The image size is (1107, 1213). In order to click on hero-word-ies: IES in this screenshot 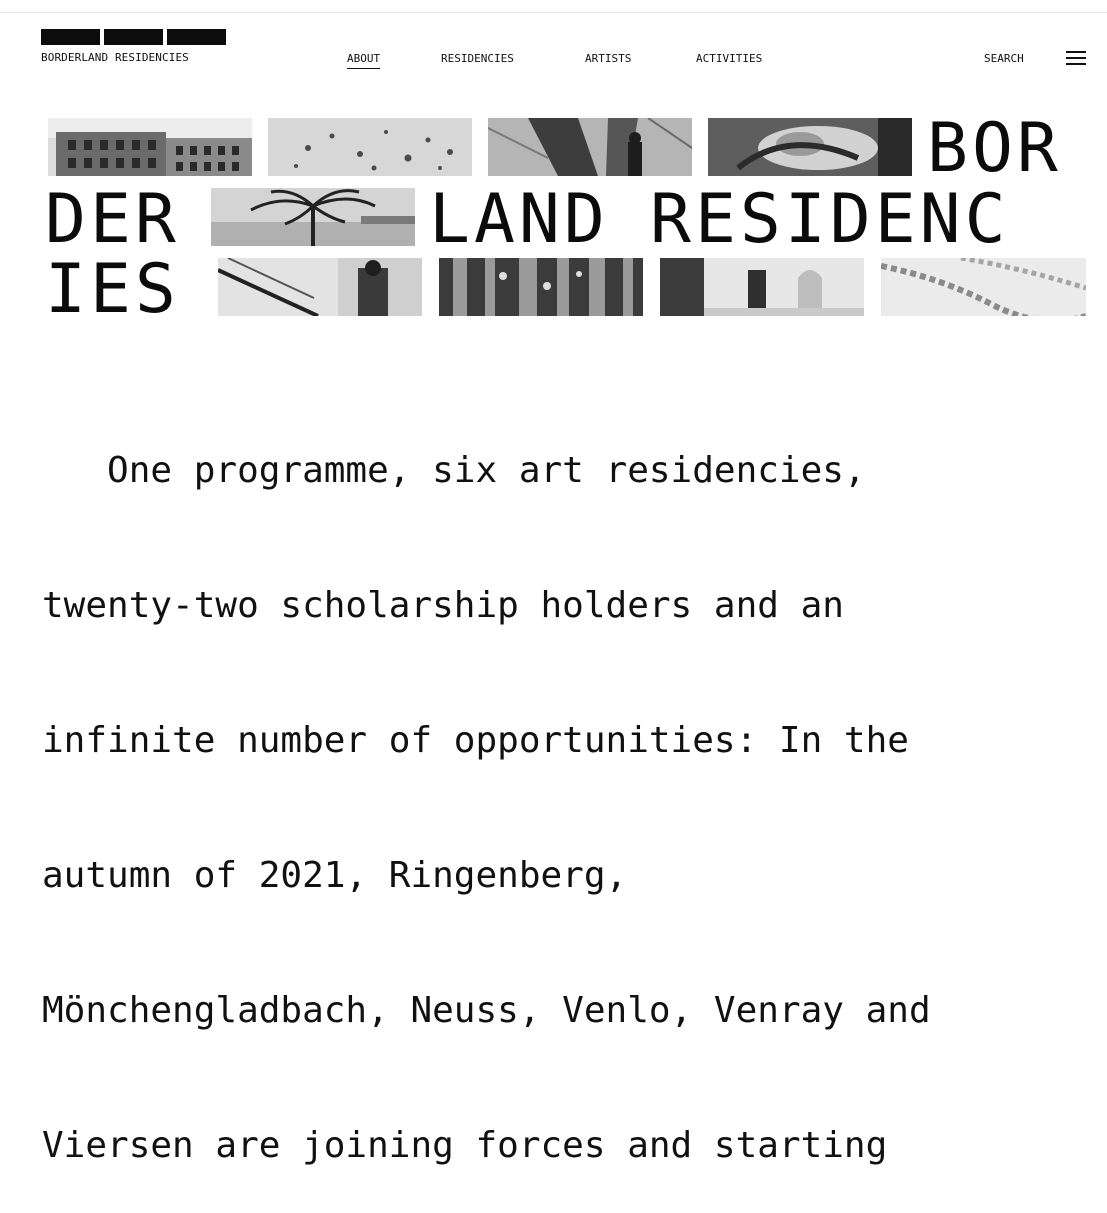, I will do `click(112, 289)`.